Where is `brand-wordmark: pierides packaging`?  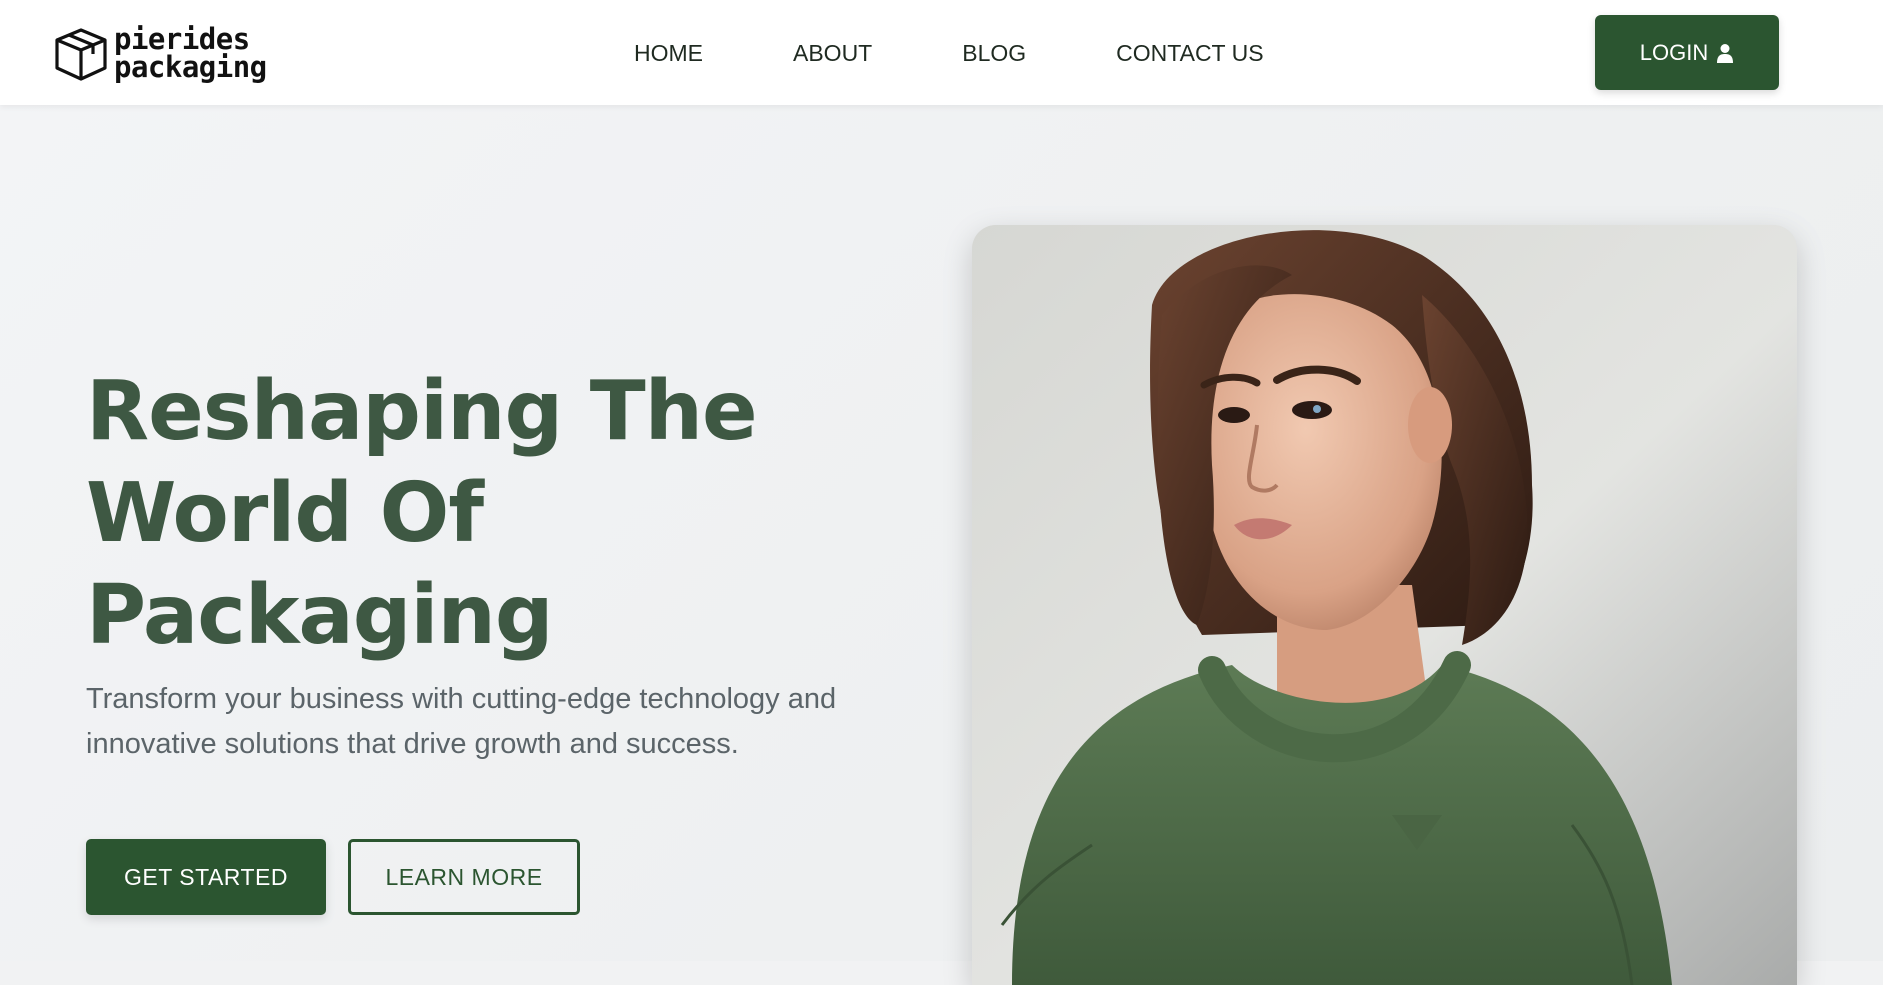
brand-wordmark: pierides packaging is located at coordinates (190, 53).